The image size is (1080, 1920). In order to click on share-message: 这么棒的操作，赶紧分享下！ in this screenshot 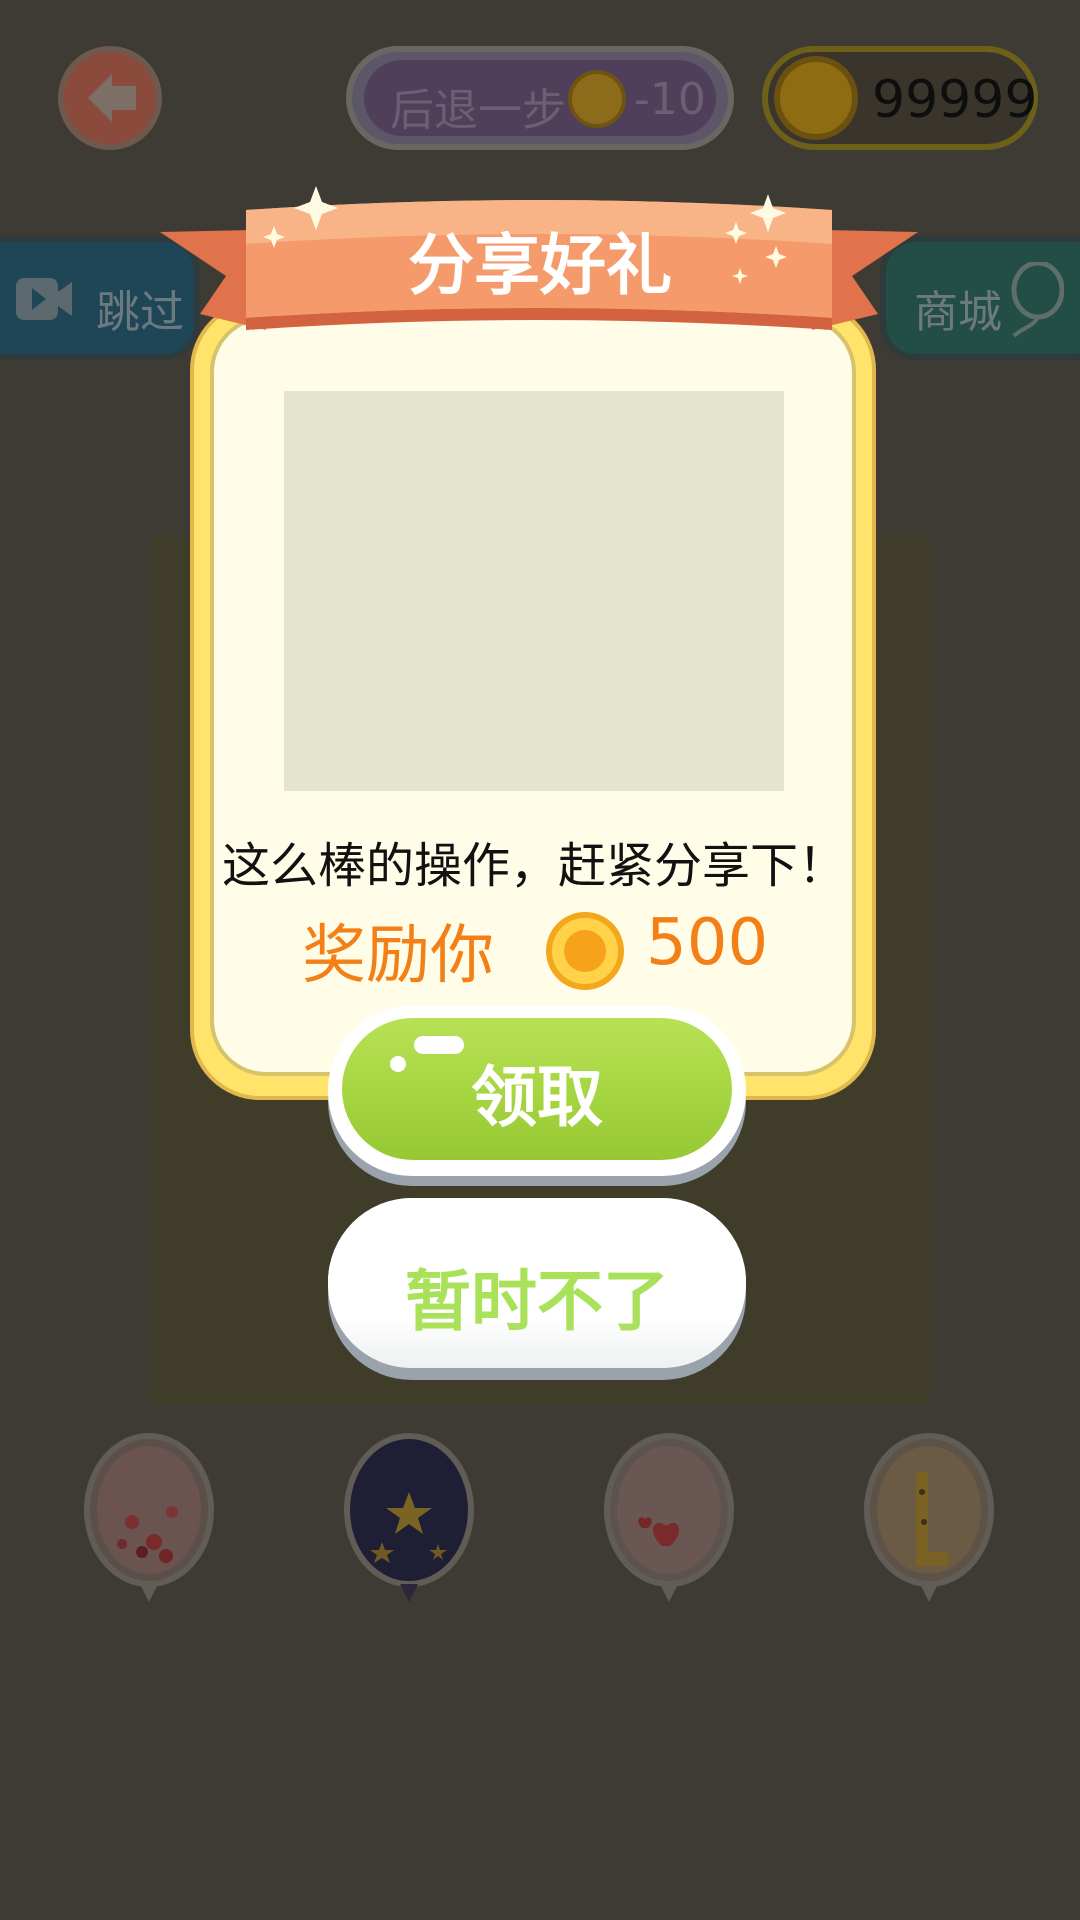, I will do `click(533, 866)`.